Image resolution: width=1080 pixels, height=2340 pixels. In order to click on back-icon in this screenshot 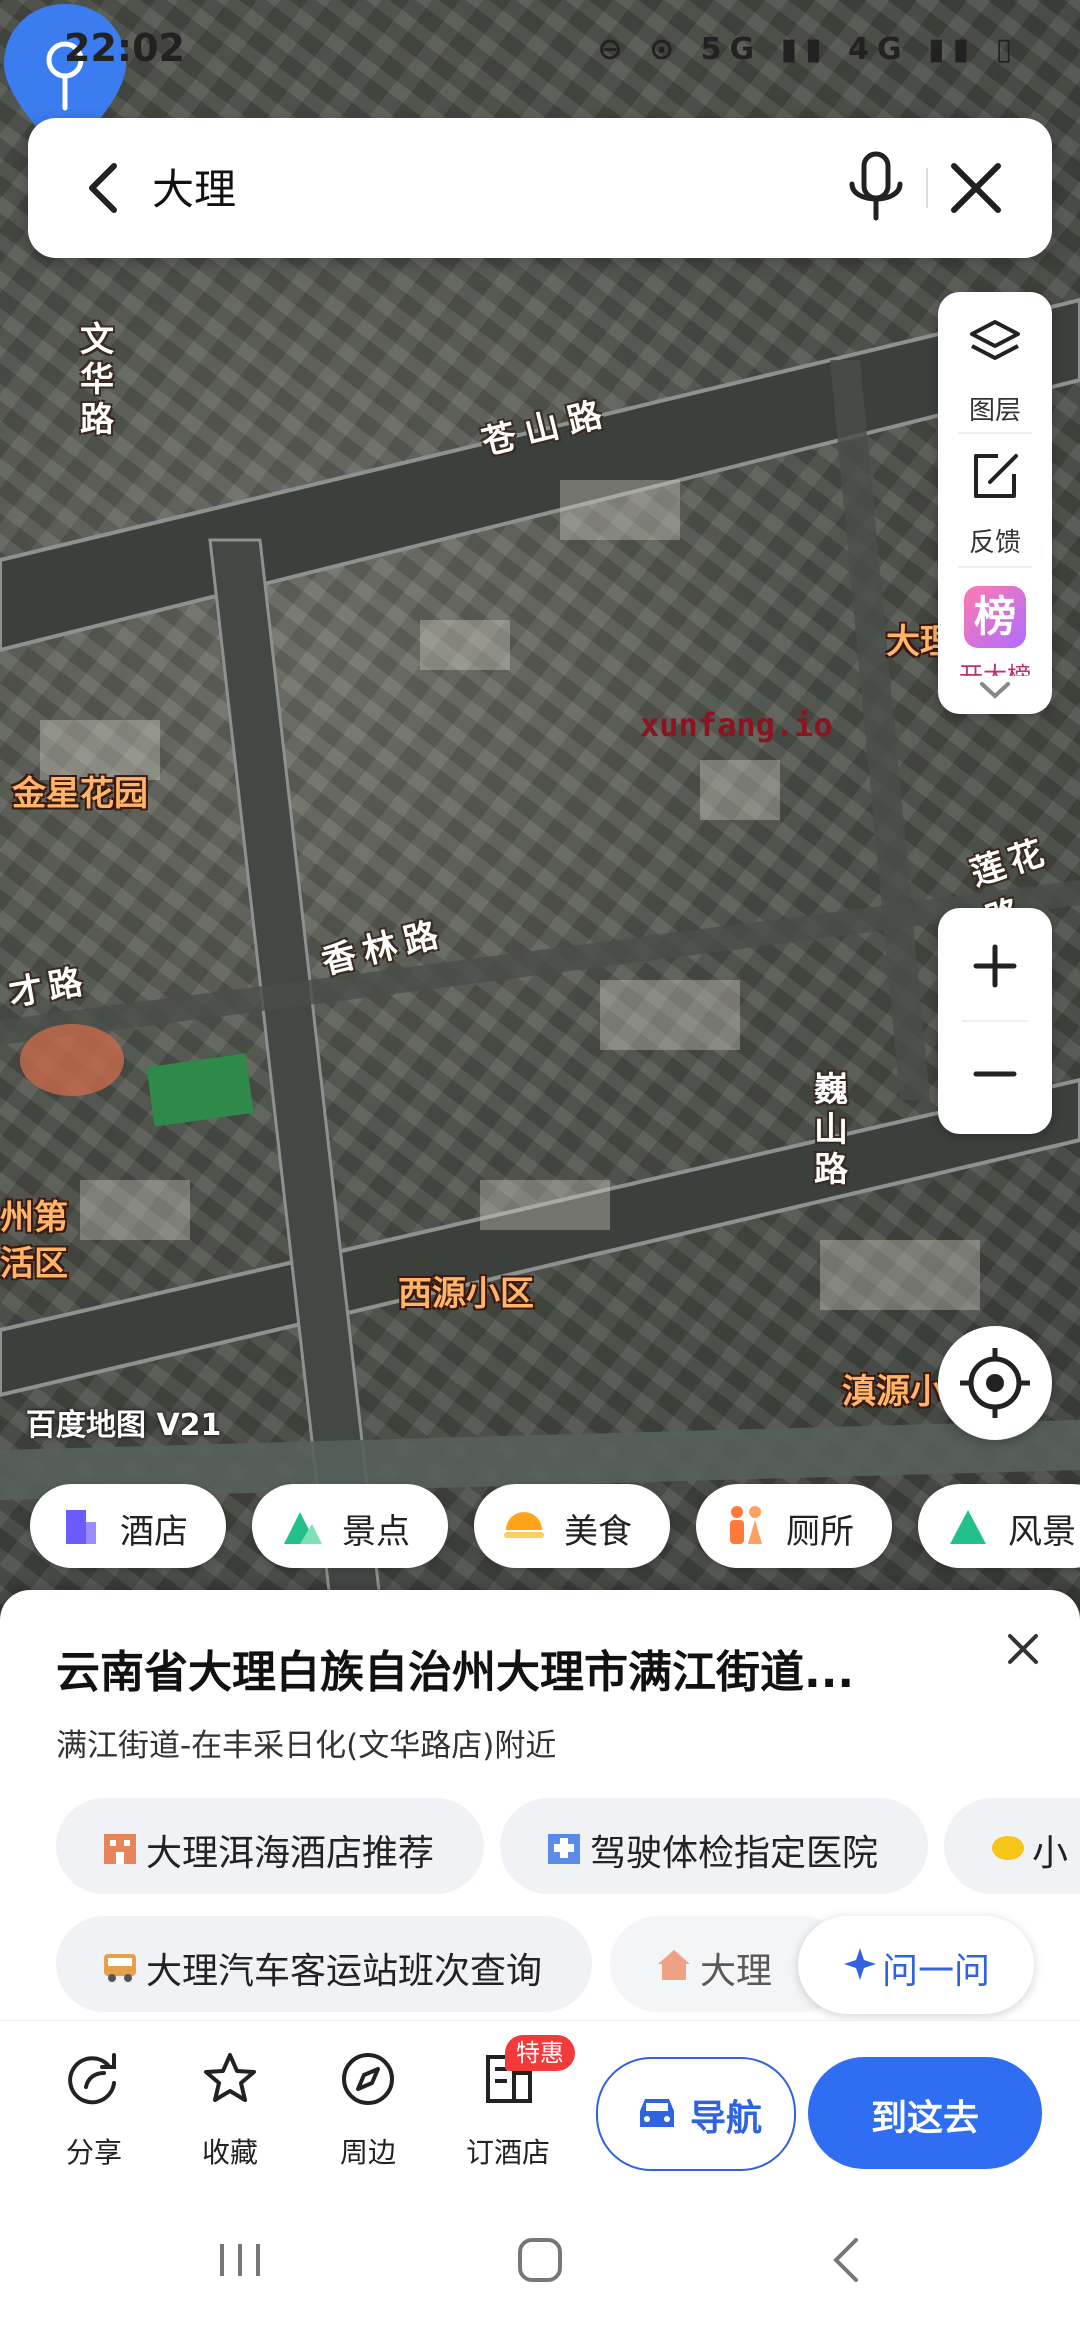, I will do `click(846, 2260)`.